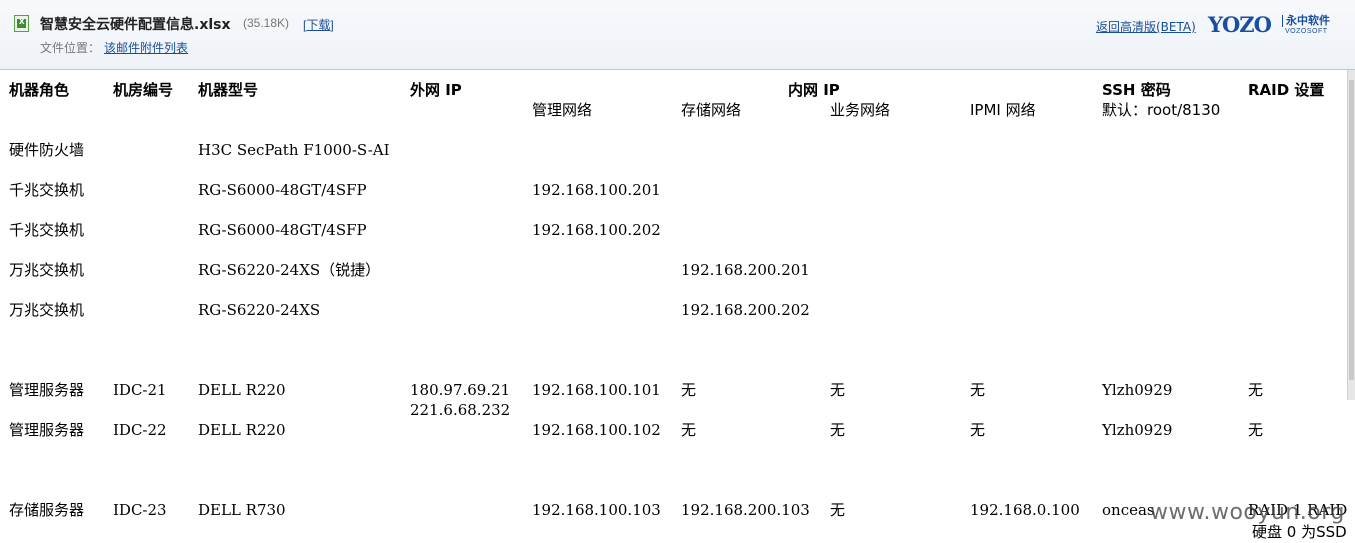 The image size is (1355, 543). I want to click on header-raid: RAID 设置, so click(1286, 90).